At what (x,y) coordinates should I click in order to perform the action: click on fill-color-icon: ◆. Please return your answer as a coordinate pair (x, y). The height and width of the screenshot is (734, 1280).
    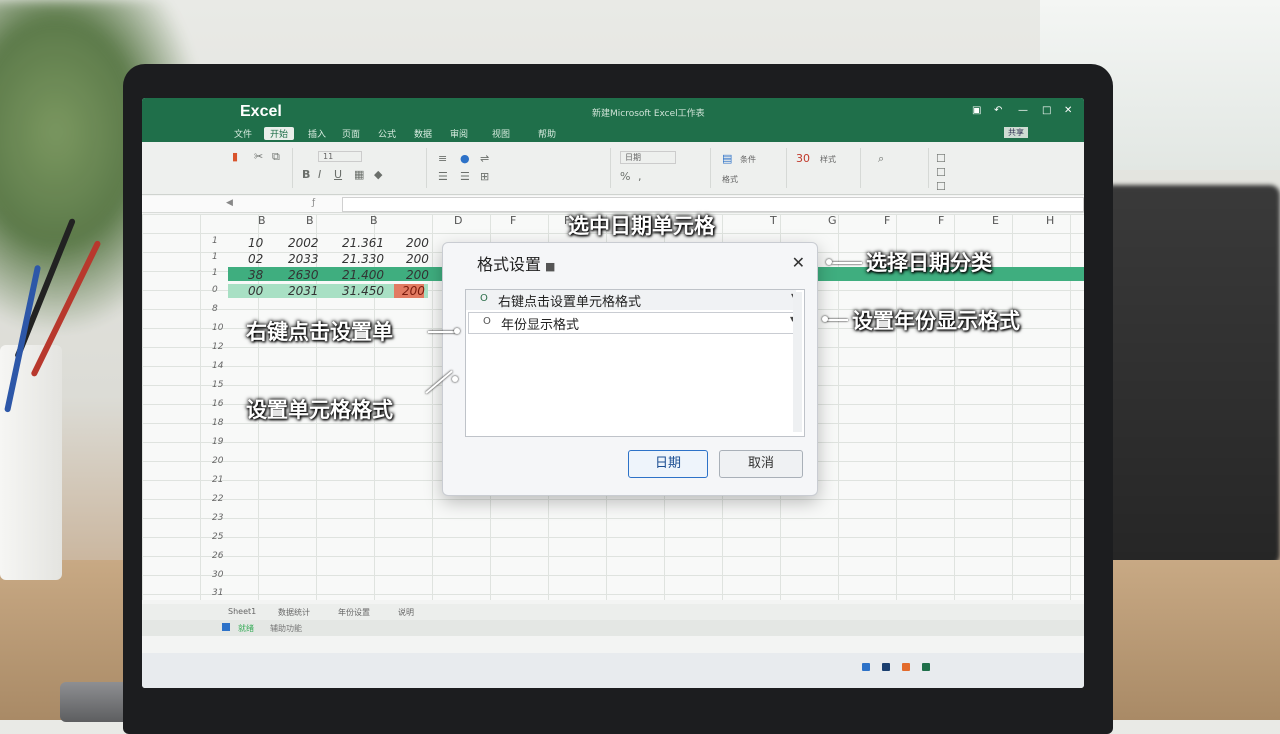
    Looking at the image, I should click on (378, 174).